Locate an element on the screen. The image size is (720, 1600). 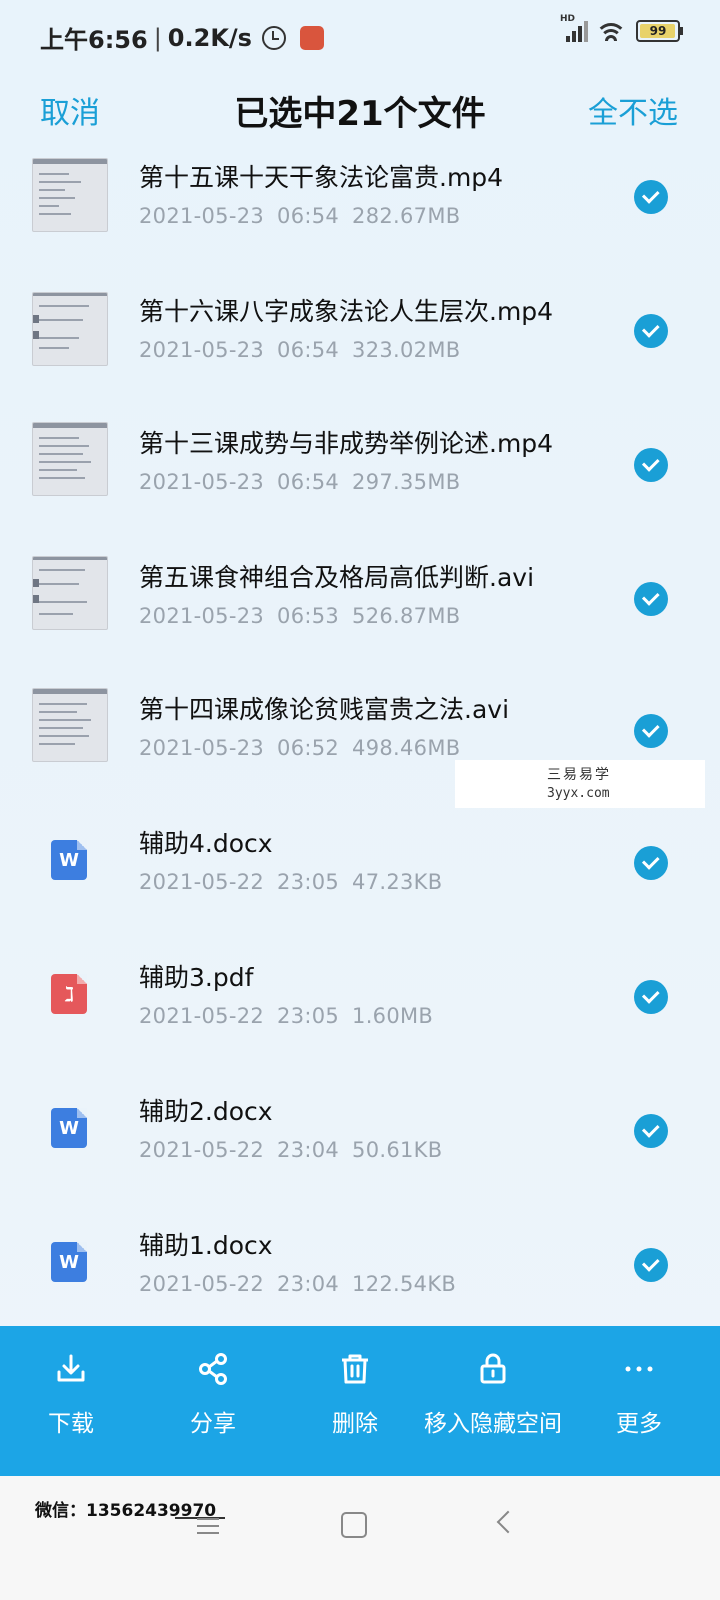
pdf-document-icon: ℷ is located at coordinates (69, 994).